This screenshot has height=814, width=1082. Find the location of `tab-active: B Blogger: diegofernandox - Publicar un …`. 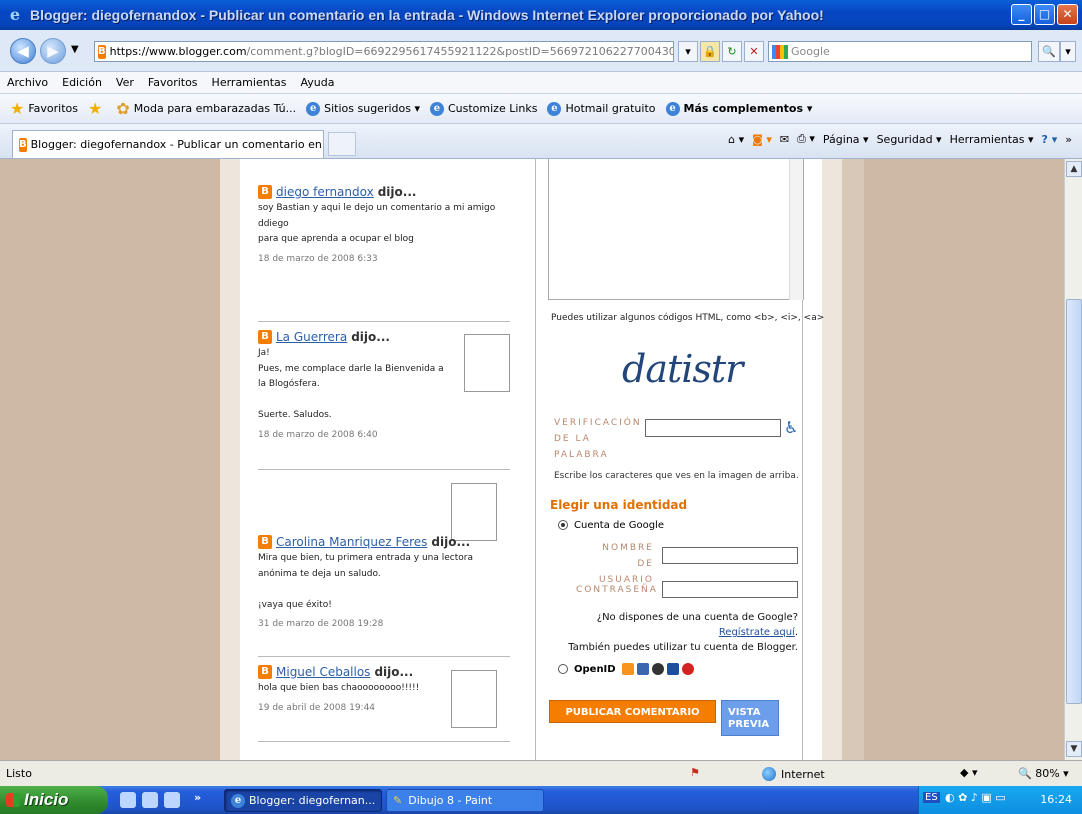

tab-active: B Blogger: diegofernandox - Publicar un … is located at coordinates (168, 144).